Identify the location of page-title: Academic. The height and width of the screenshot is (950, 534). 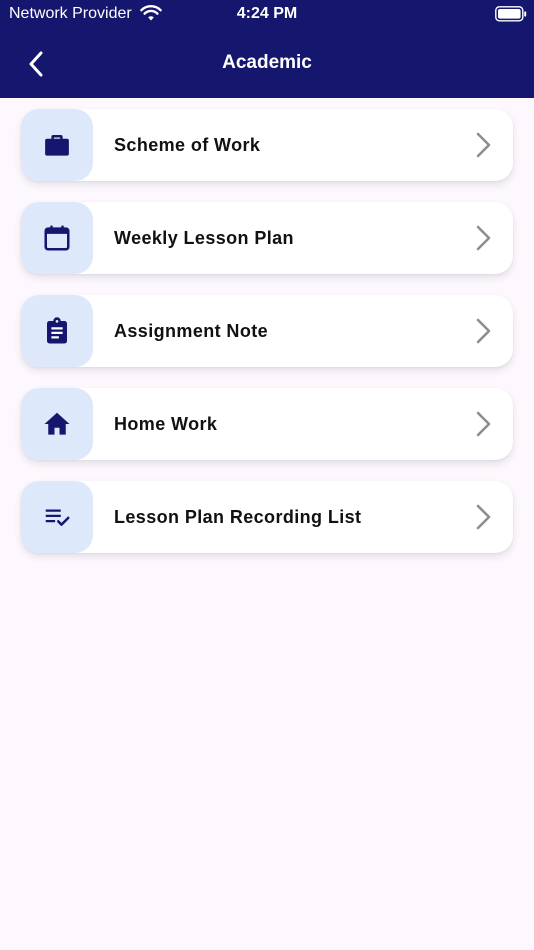
(267, 62).